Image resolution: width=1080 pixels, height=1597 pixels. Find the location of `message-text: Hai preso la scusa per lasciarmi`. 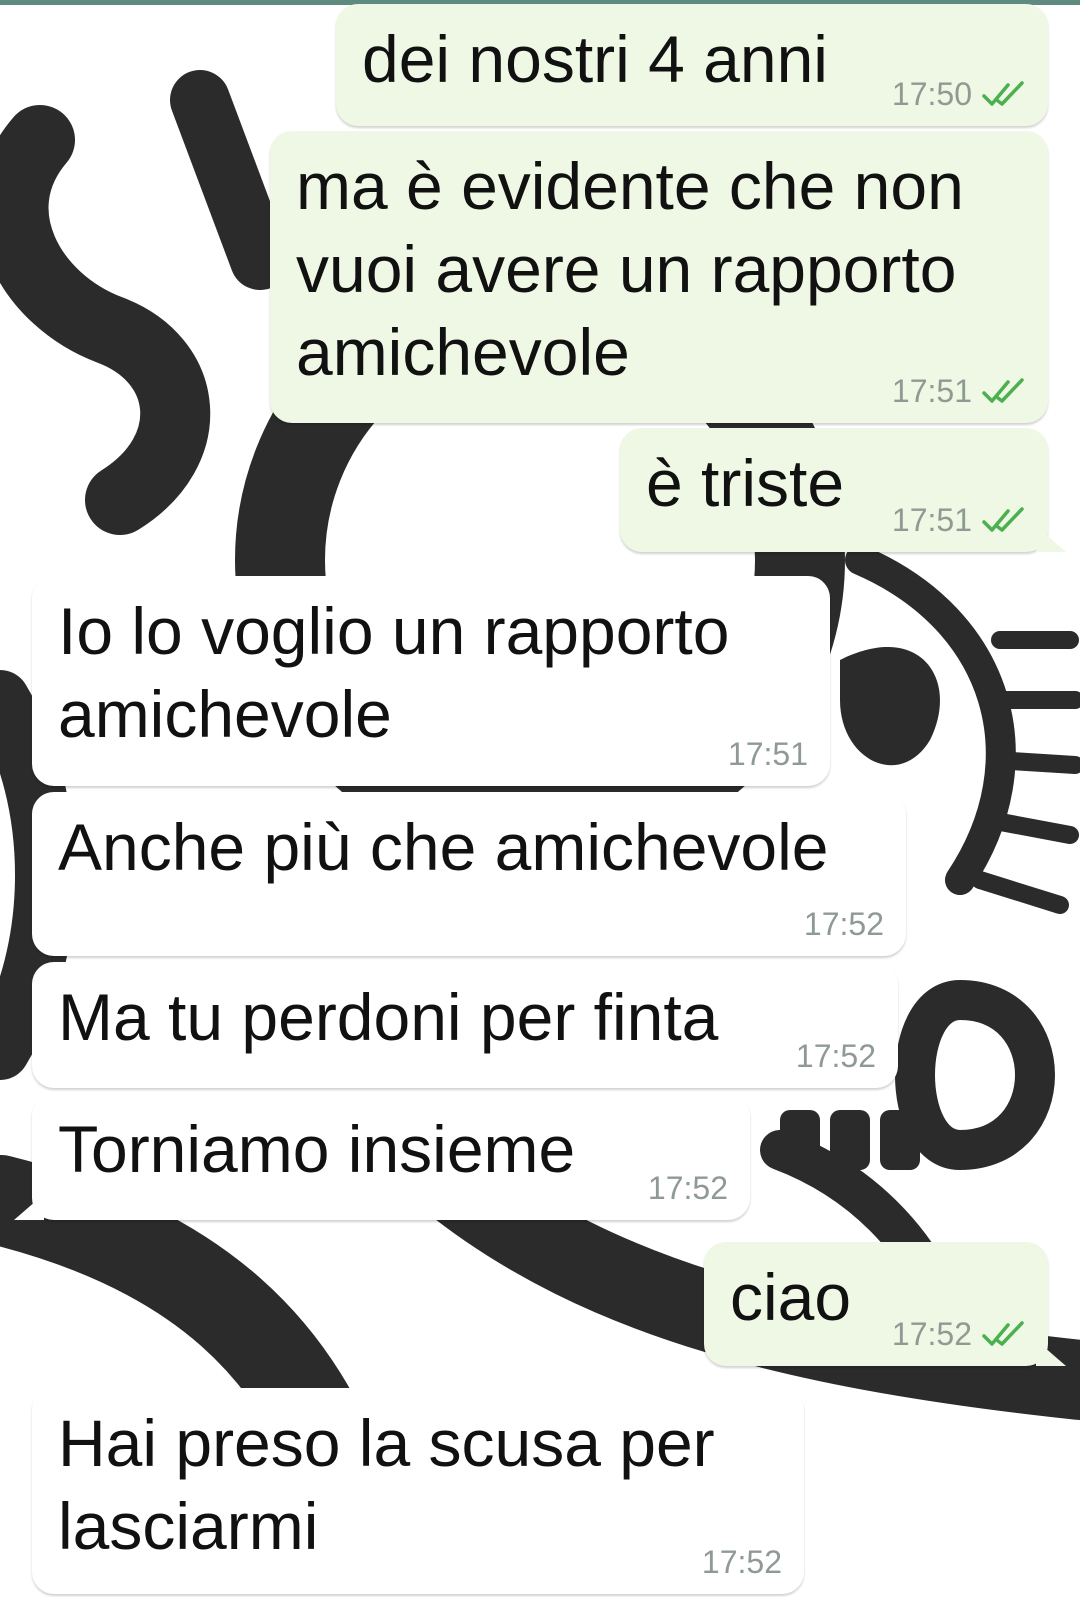

message-text: Hai preso la scusa per lasciarmi is located at coordinates (386, 1484).